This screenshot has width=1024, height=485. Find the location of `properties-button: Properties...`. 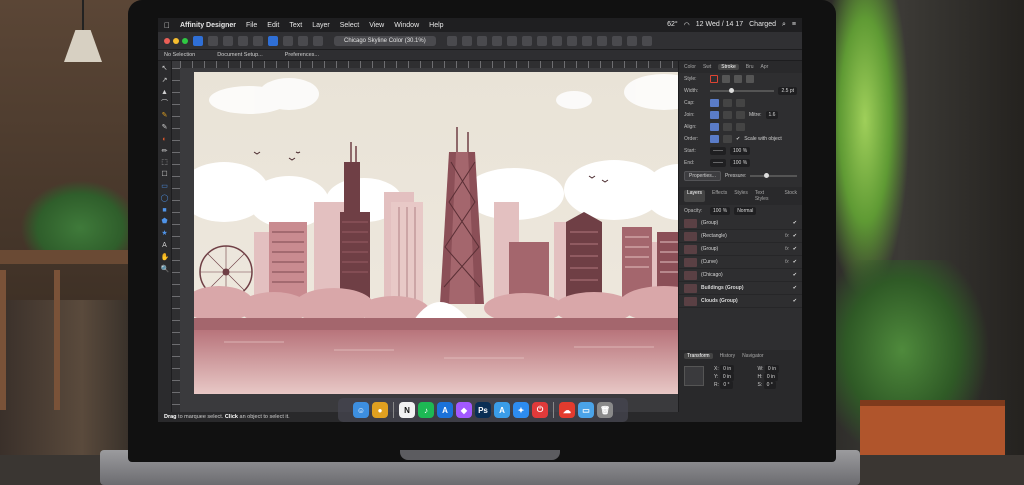

properties-button: Properties... is located at coordinates (702, 176).